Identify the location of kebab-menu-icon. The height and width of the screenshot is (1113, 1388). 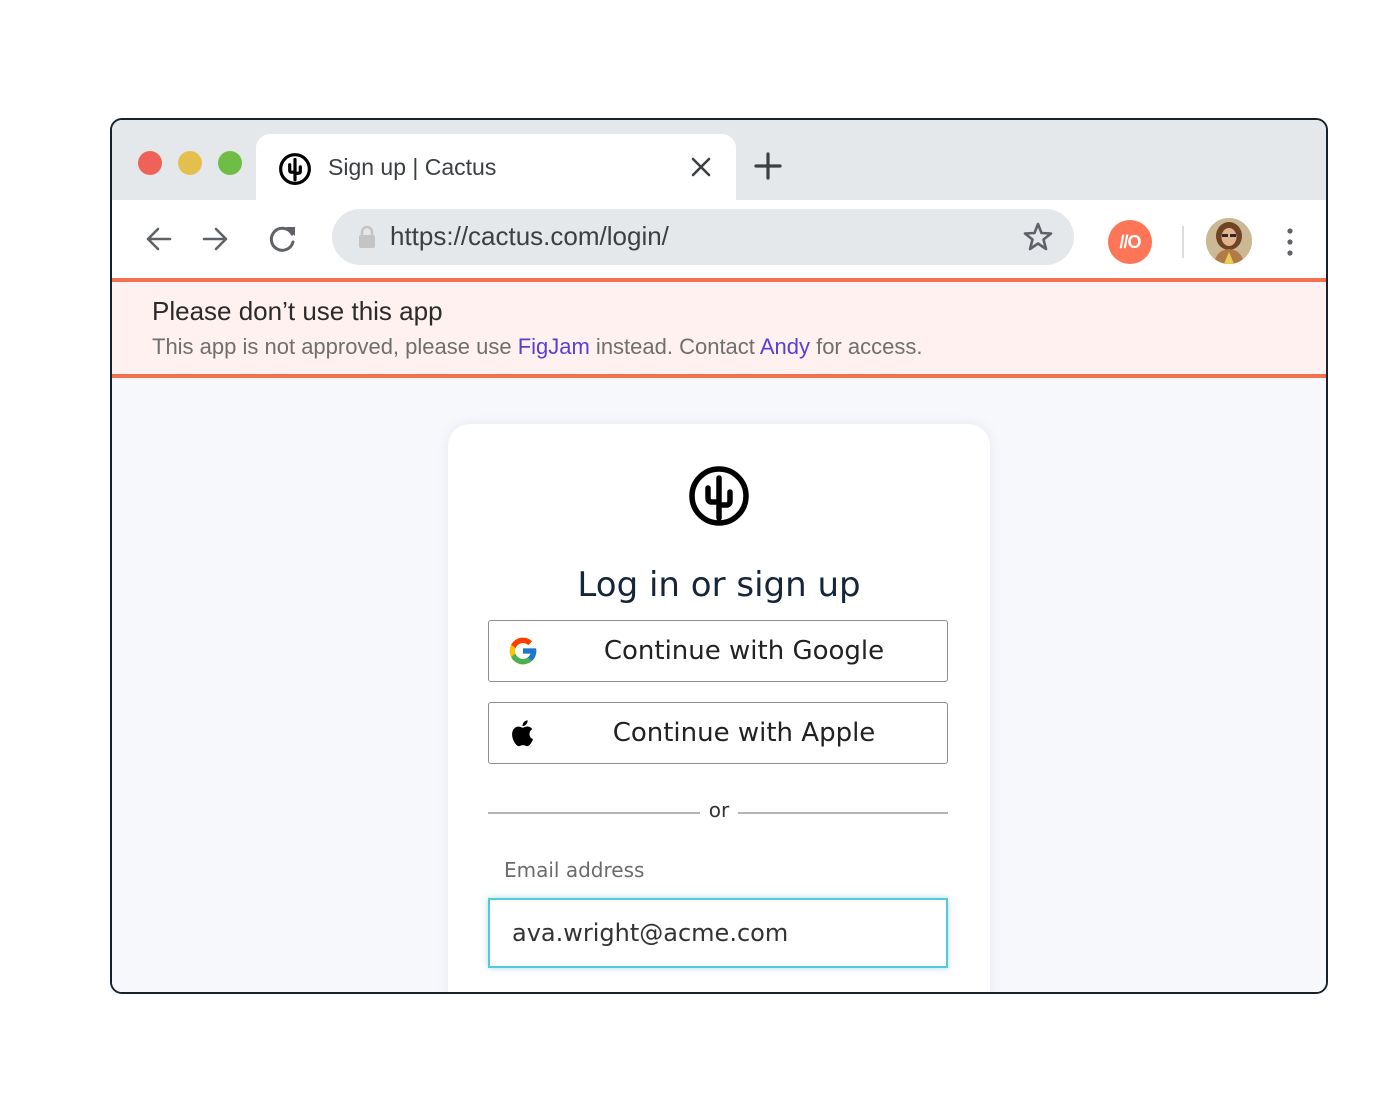
(1290, 242).